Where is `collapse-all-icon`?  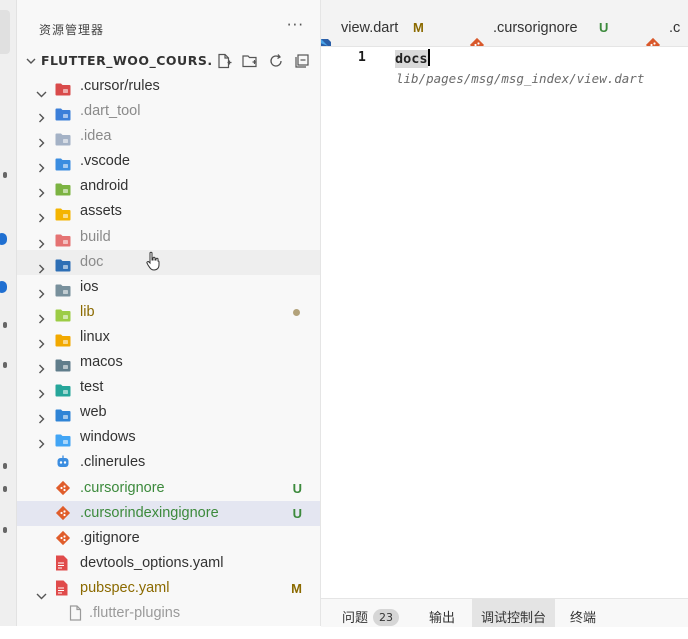
collapse-all-icon is located at coordinates (302, 61).